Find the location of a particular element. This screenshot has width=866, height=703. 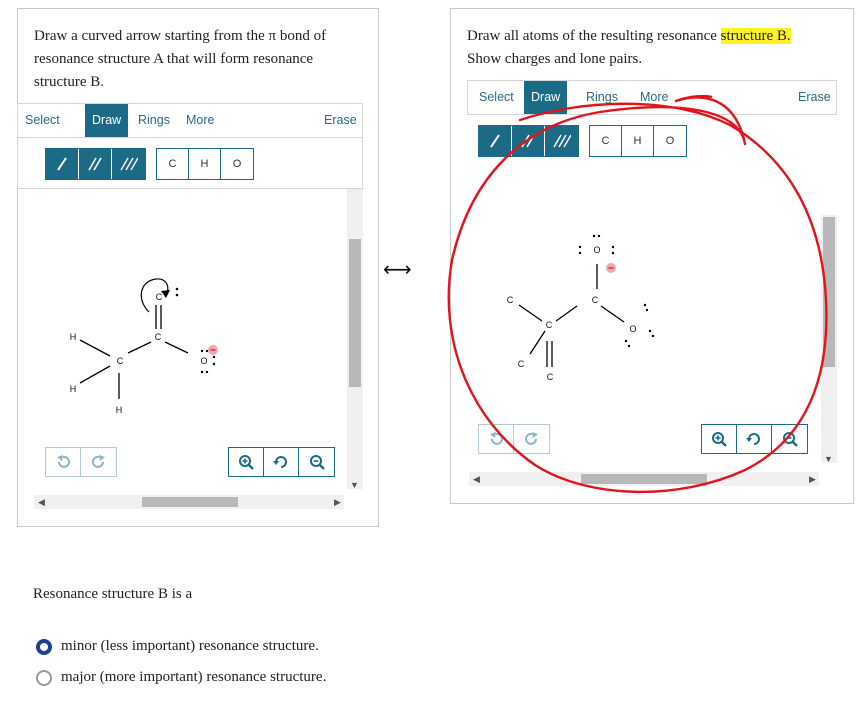

left-scroll-left-arrow: ◀ is located at coordinates (41, 502).